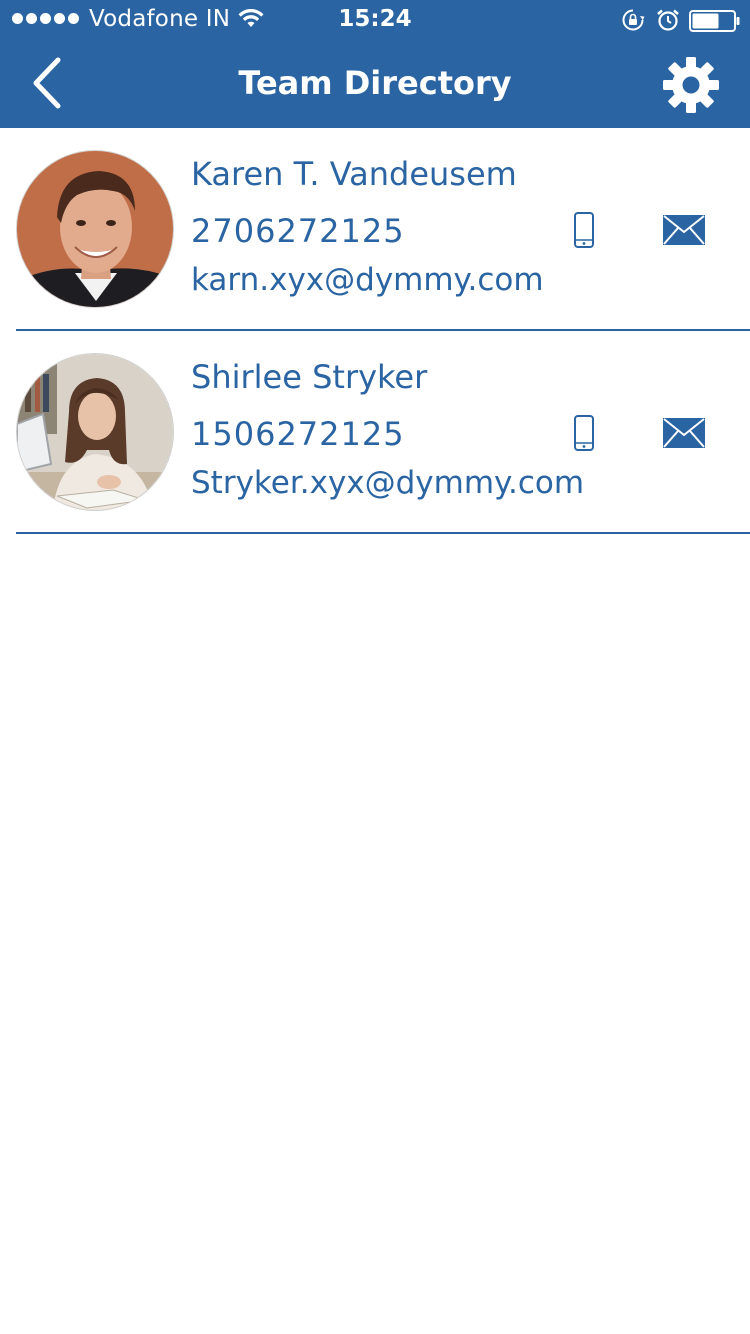 This screenshot has height=1334, width=750. Describe the element at coordinates (714, 21) in the screenshot. I see `battery-icon` at that location.